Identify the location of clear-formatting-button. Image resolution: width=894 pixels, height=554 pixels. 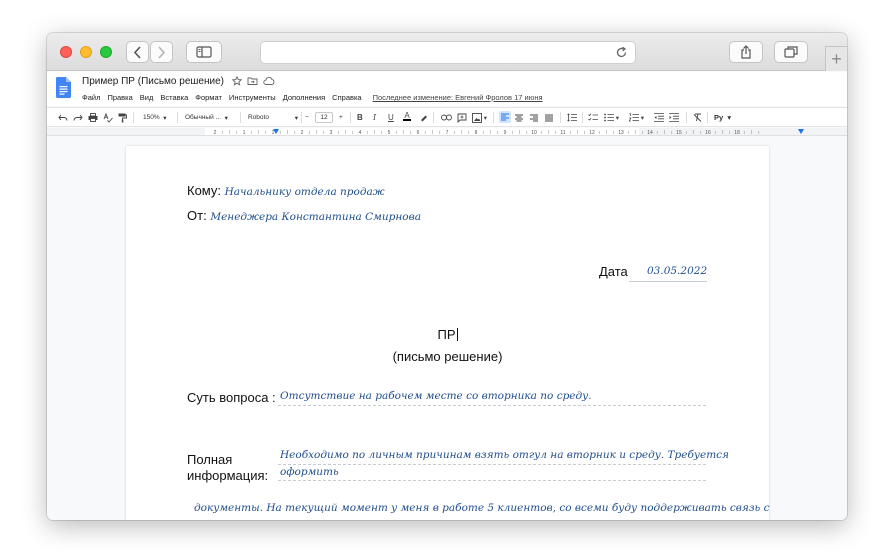
(697, 117).